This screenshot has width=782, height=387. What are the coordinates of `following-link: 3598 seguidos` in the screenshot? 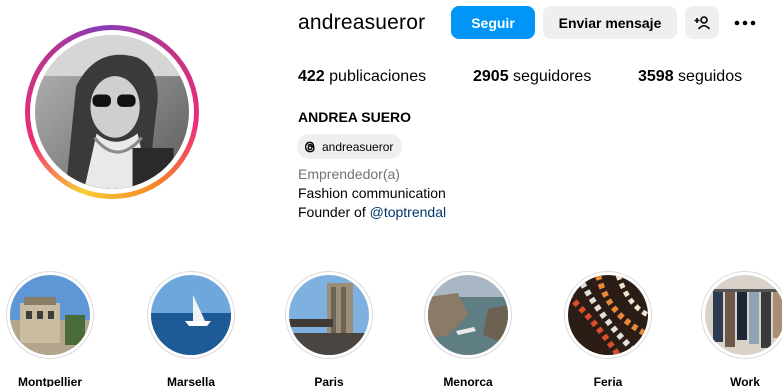 It's located at (690, 77).